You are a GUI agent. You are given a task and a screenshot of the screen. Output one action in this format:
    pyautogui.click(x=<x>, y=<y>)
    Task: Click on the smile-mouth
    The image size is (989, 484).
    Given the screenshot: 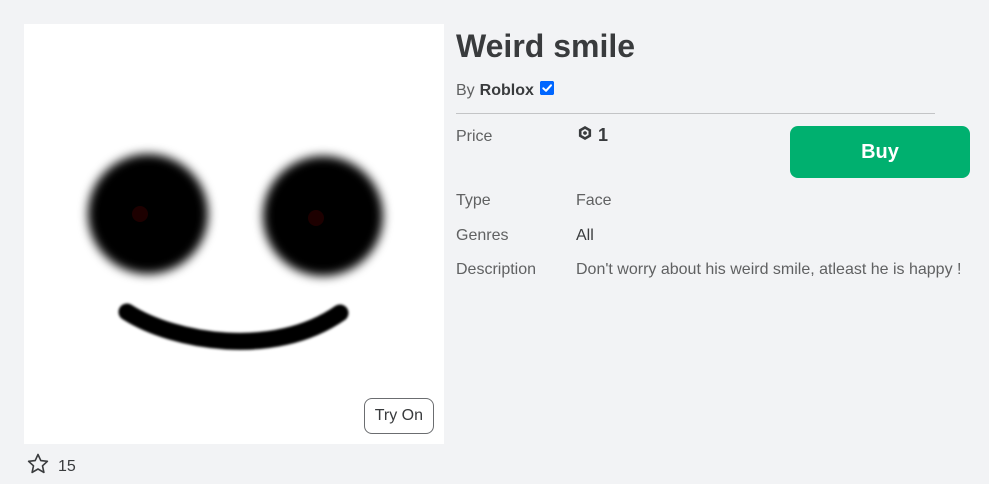 What is the action you would take?
    pyautogui.click(x=233, y=326)
    